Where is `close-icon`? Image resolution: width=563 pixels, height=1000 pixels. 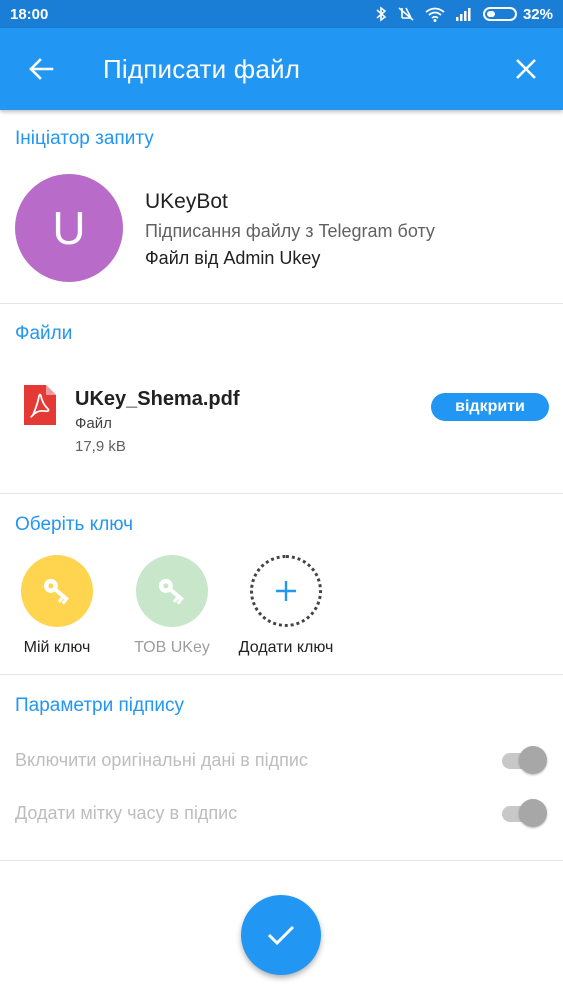 close-icon is located at coordinates (526, 69).